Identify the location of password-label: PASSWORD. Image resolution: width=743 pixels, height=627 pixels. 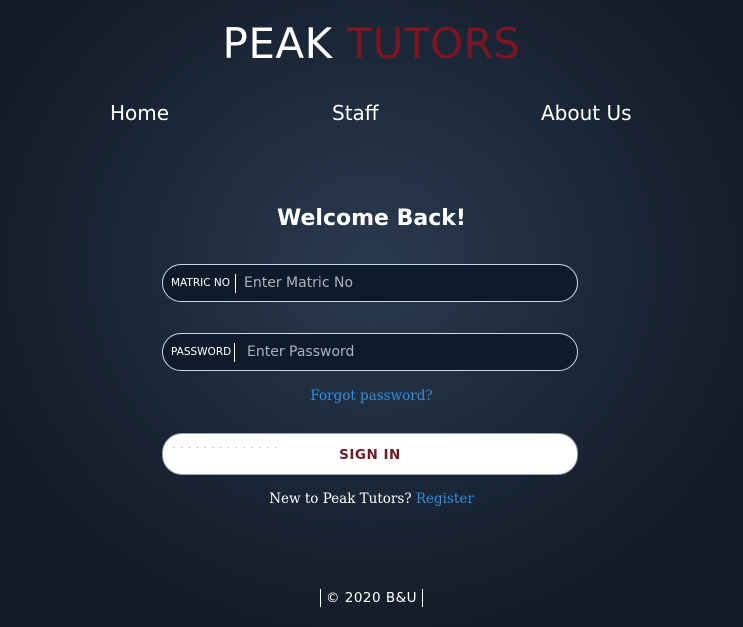
(201, 352).